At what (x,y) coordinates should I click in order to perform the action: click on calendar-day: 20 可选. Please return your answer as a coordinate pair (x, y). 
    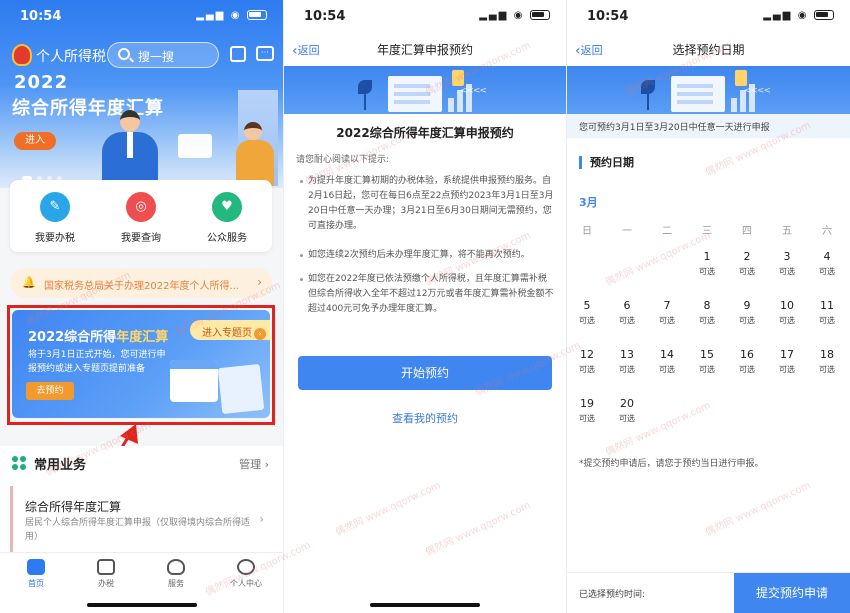
    Looking at the image, I should click on (627, 410).